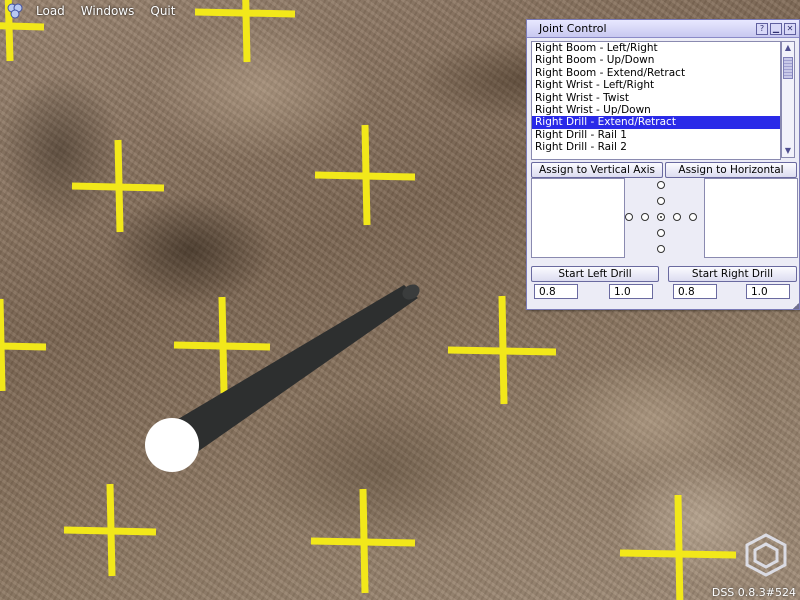  What do you see at coordinates (656, 135) in the screenshot?
I see `joint-list-item: Right Drill - Rail 1` at bounding box center [656, 135].